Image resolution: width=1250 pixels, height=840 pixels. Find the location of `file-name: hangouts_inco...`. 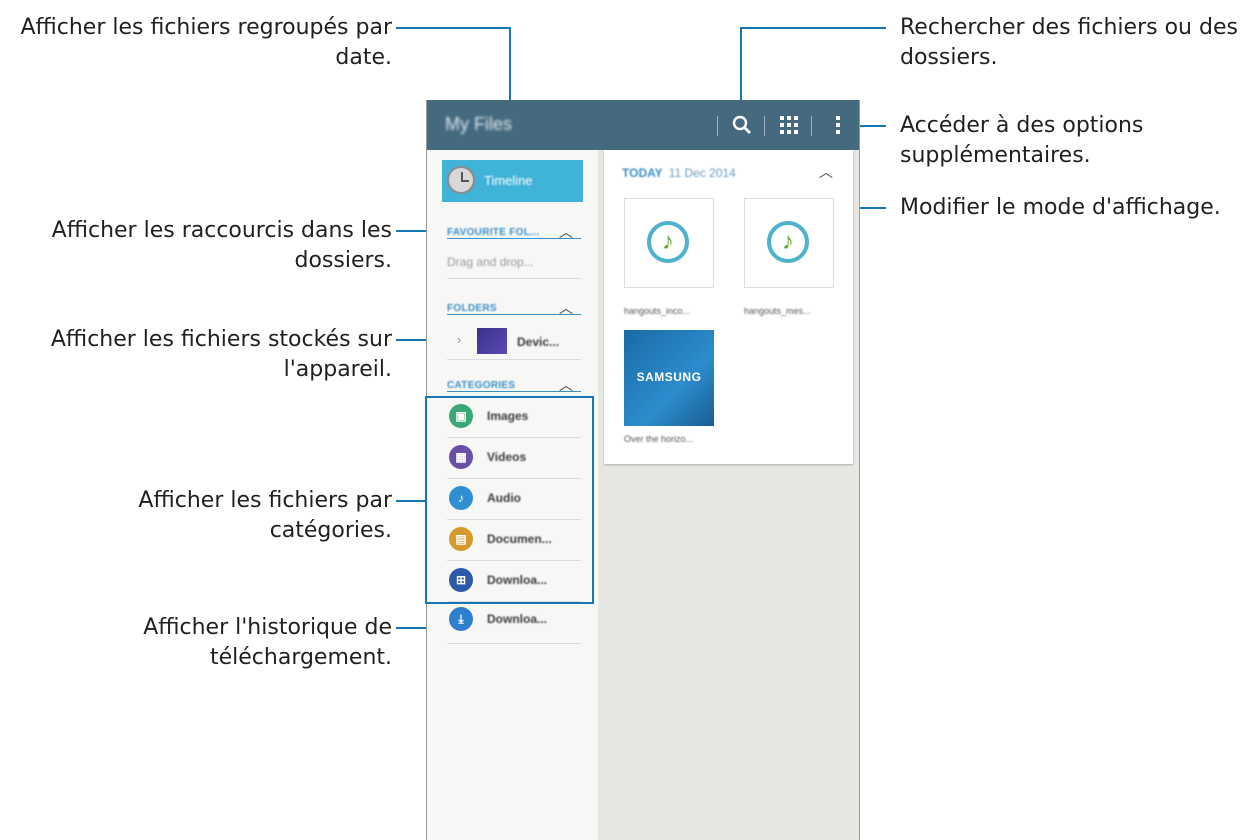

file-name: hangouts_inco... is located at coordinates (657, 311).